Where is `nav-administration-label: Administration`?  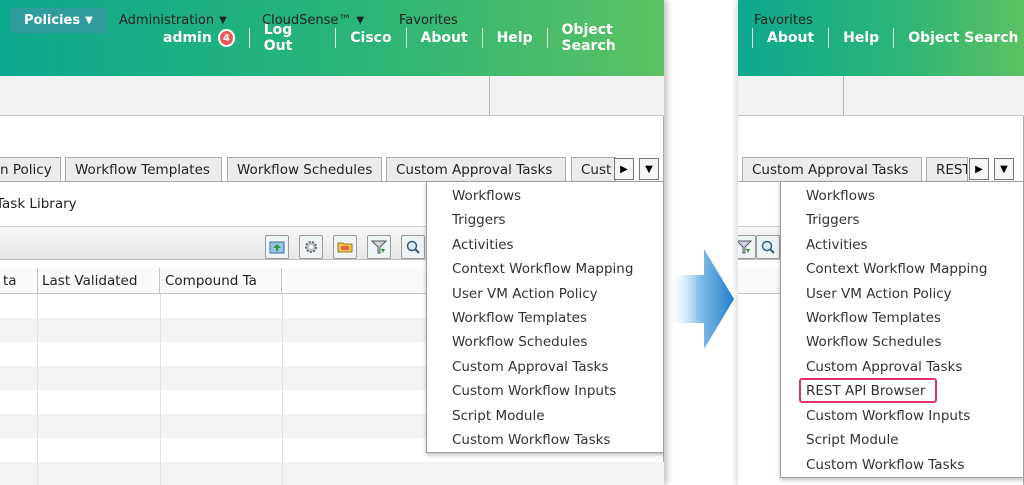 nav-administration-label: Administration is located at coordinates (167, 20).